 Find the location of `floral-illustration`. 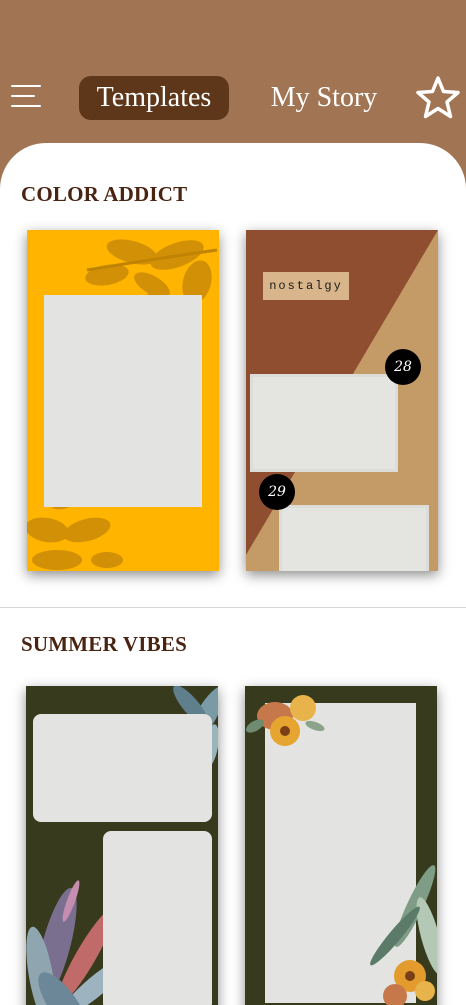

floral-illustration is located at coordinates (341, 850).